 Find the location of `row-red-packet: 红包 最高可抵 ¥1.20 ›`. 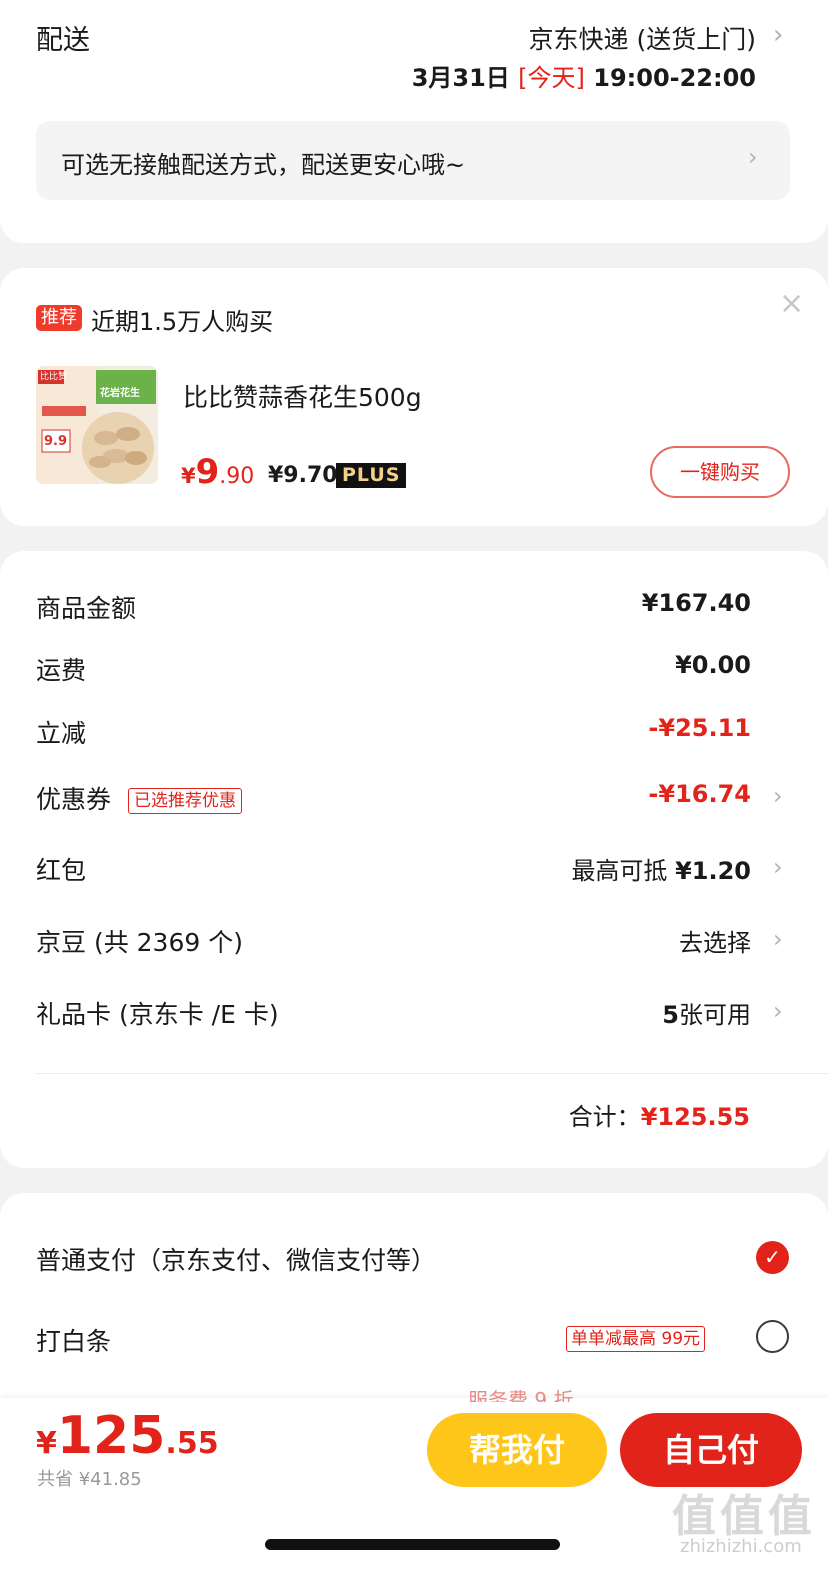

row-red-packet: 红包 最高可抵 ¥1.20 › is located at coordinates (414, 871).